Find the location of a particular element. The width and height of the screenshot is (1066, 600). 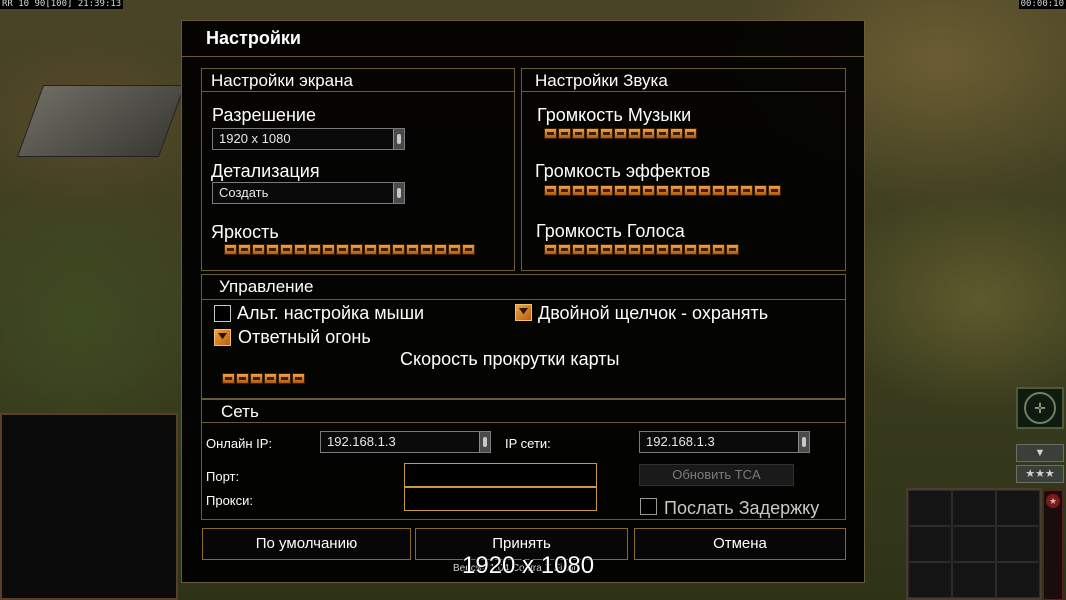

faction-emblem-icon: ★ is located at coordinates (1053, 501).